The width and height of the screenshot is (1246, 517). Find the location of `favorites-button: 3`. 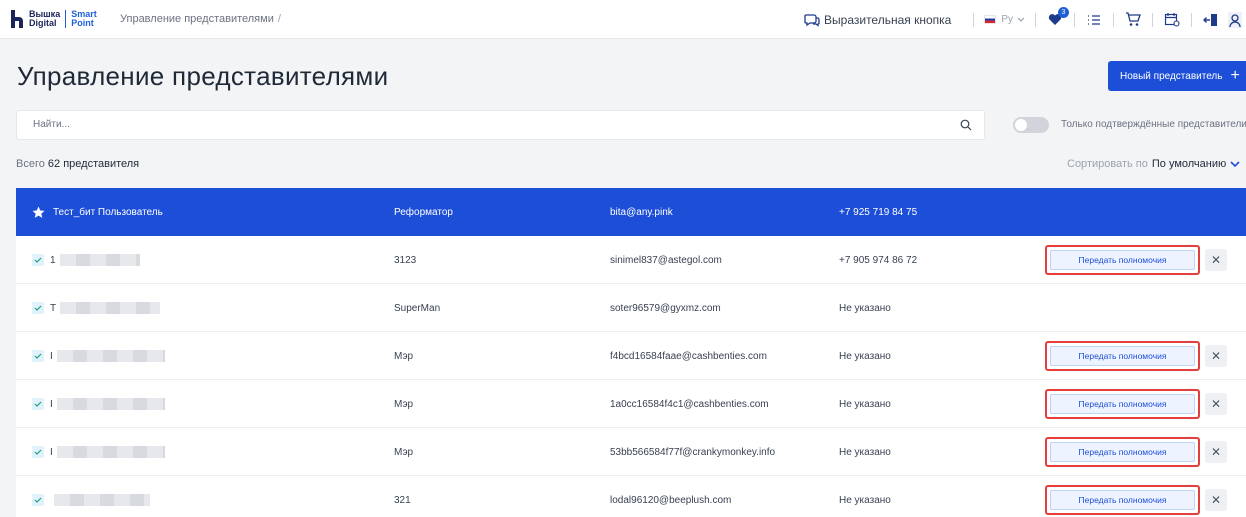

favorites-button: 3 is located at coordinates (1057, 17).